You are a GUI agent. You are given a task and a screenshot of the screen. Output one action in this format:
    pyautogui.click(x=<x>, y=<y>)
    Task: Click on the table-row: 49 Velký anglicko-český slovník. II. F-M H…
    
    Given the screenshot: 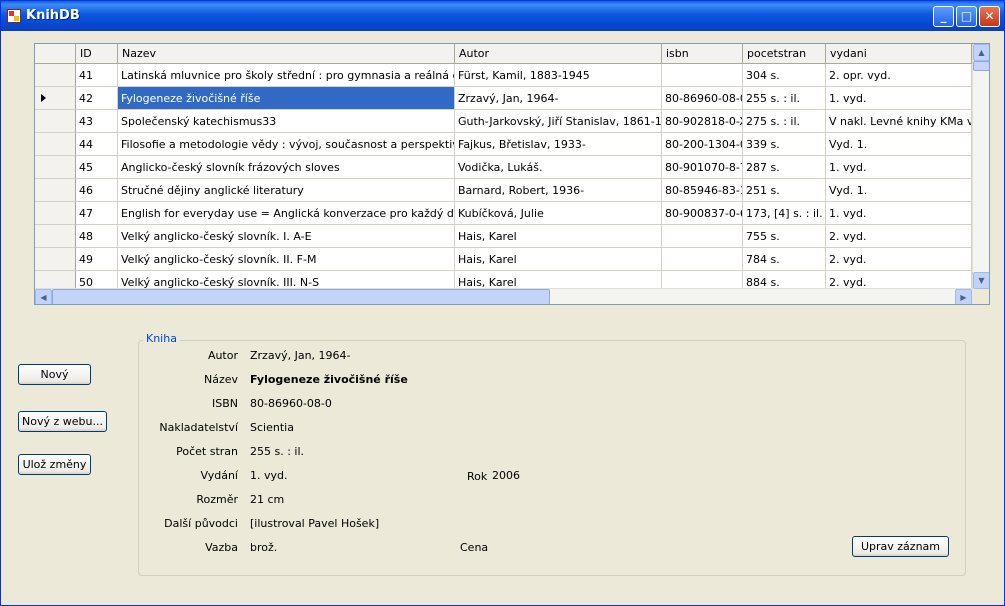 What is the action you would take?
    pyautogui.click(x=503, y=259)
    